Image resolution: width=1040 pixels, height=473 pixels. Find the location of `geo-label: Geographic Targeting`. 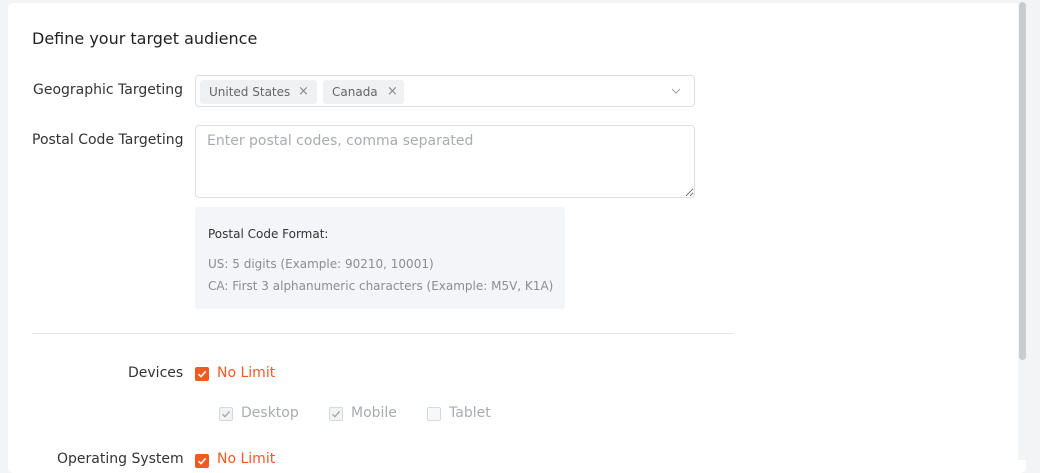

geo-label: Geographic Targeting is located at coordinates (108, 90).